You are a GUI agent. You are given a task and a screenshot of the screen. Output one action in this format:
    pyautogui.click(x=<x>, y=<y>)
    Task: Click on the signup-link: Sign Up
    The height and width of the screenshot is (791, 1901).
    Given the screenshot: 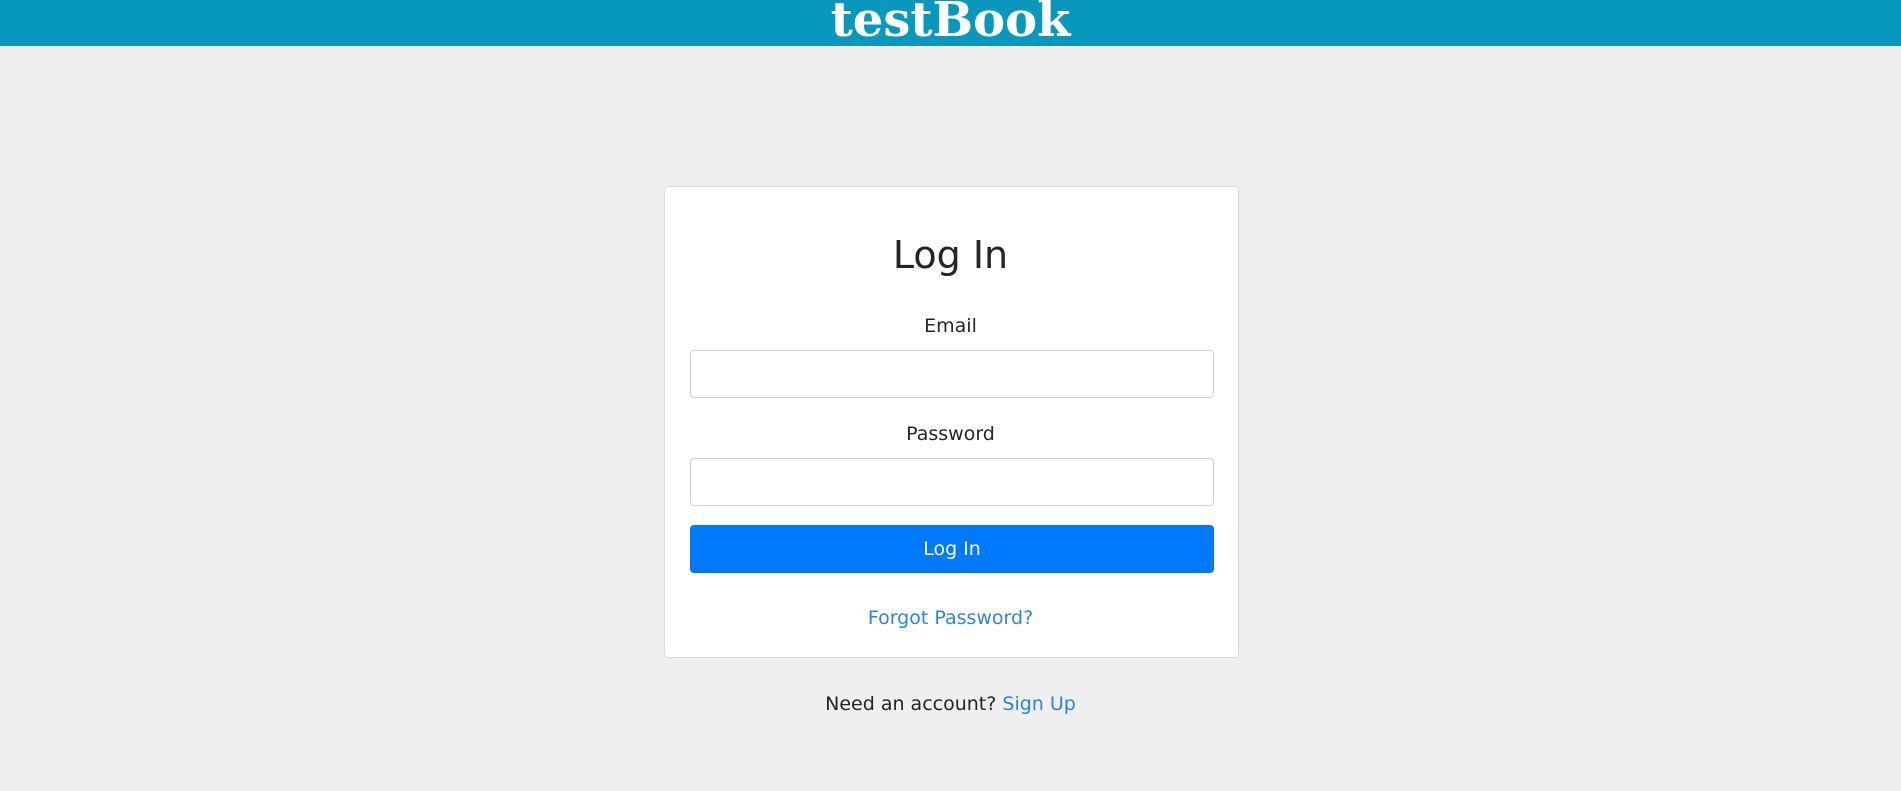 What is the action you would take?
    pyautogui.click(x=1038, y=704)
    